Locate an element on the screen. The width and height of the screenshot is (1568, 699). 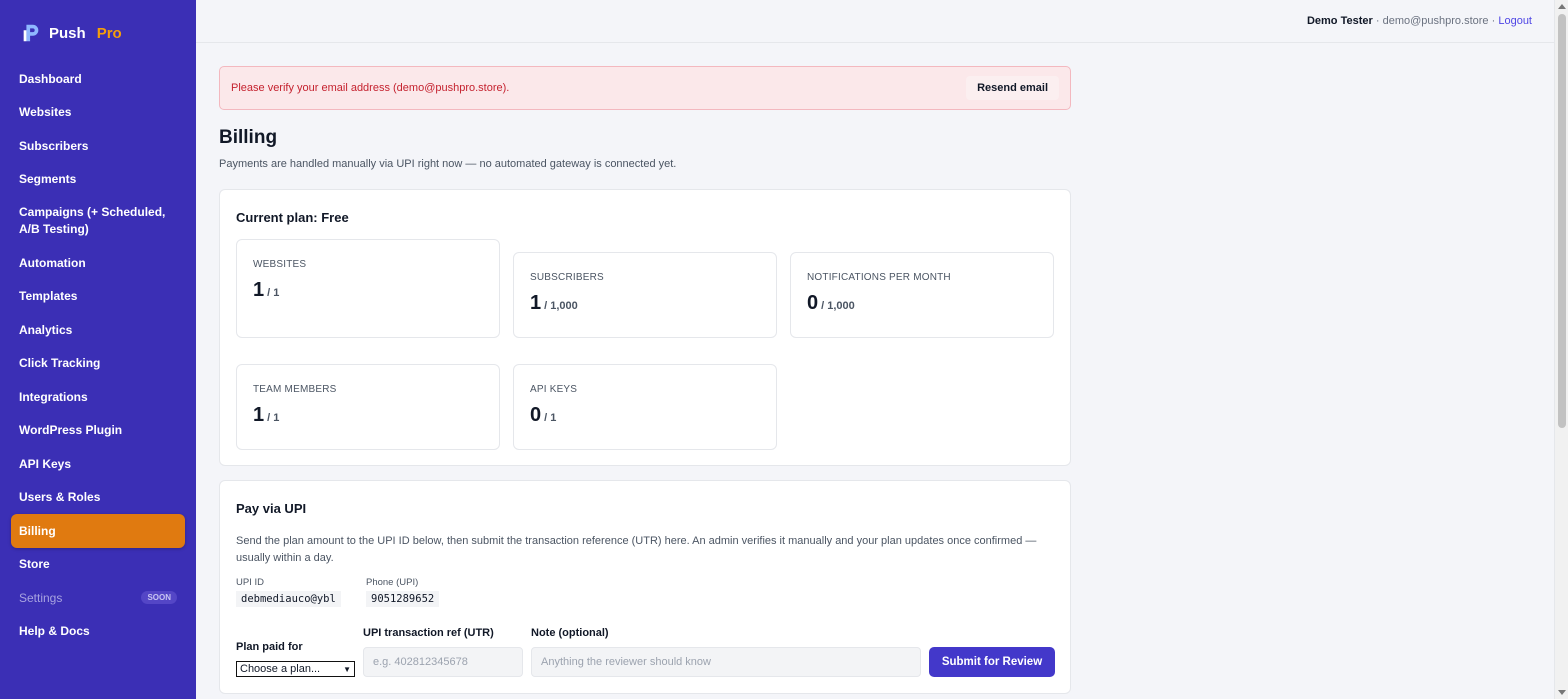
stat-websites: WEBSITES 1/ 1 is located at coordinates (368, 288).